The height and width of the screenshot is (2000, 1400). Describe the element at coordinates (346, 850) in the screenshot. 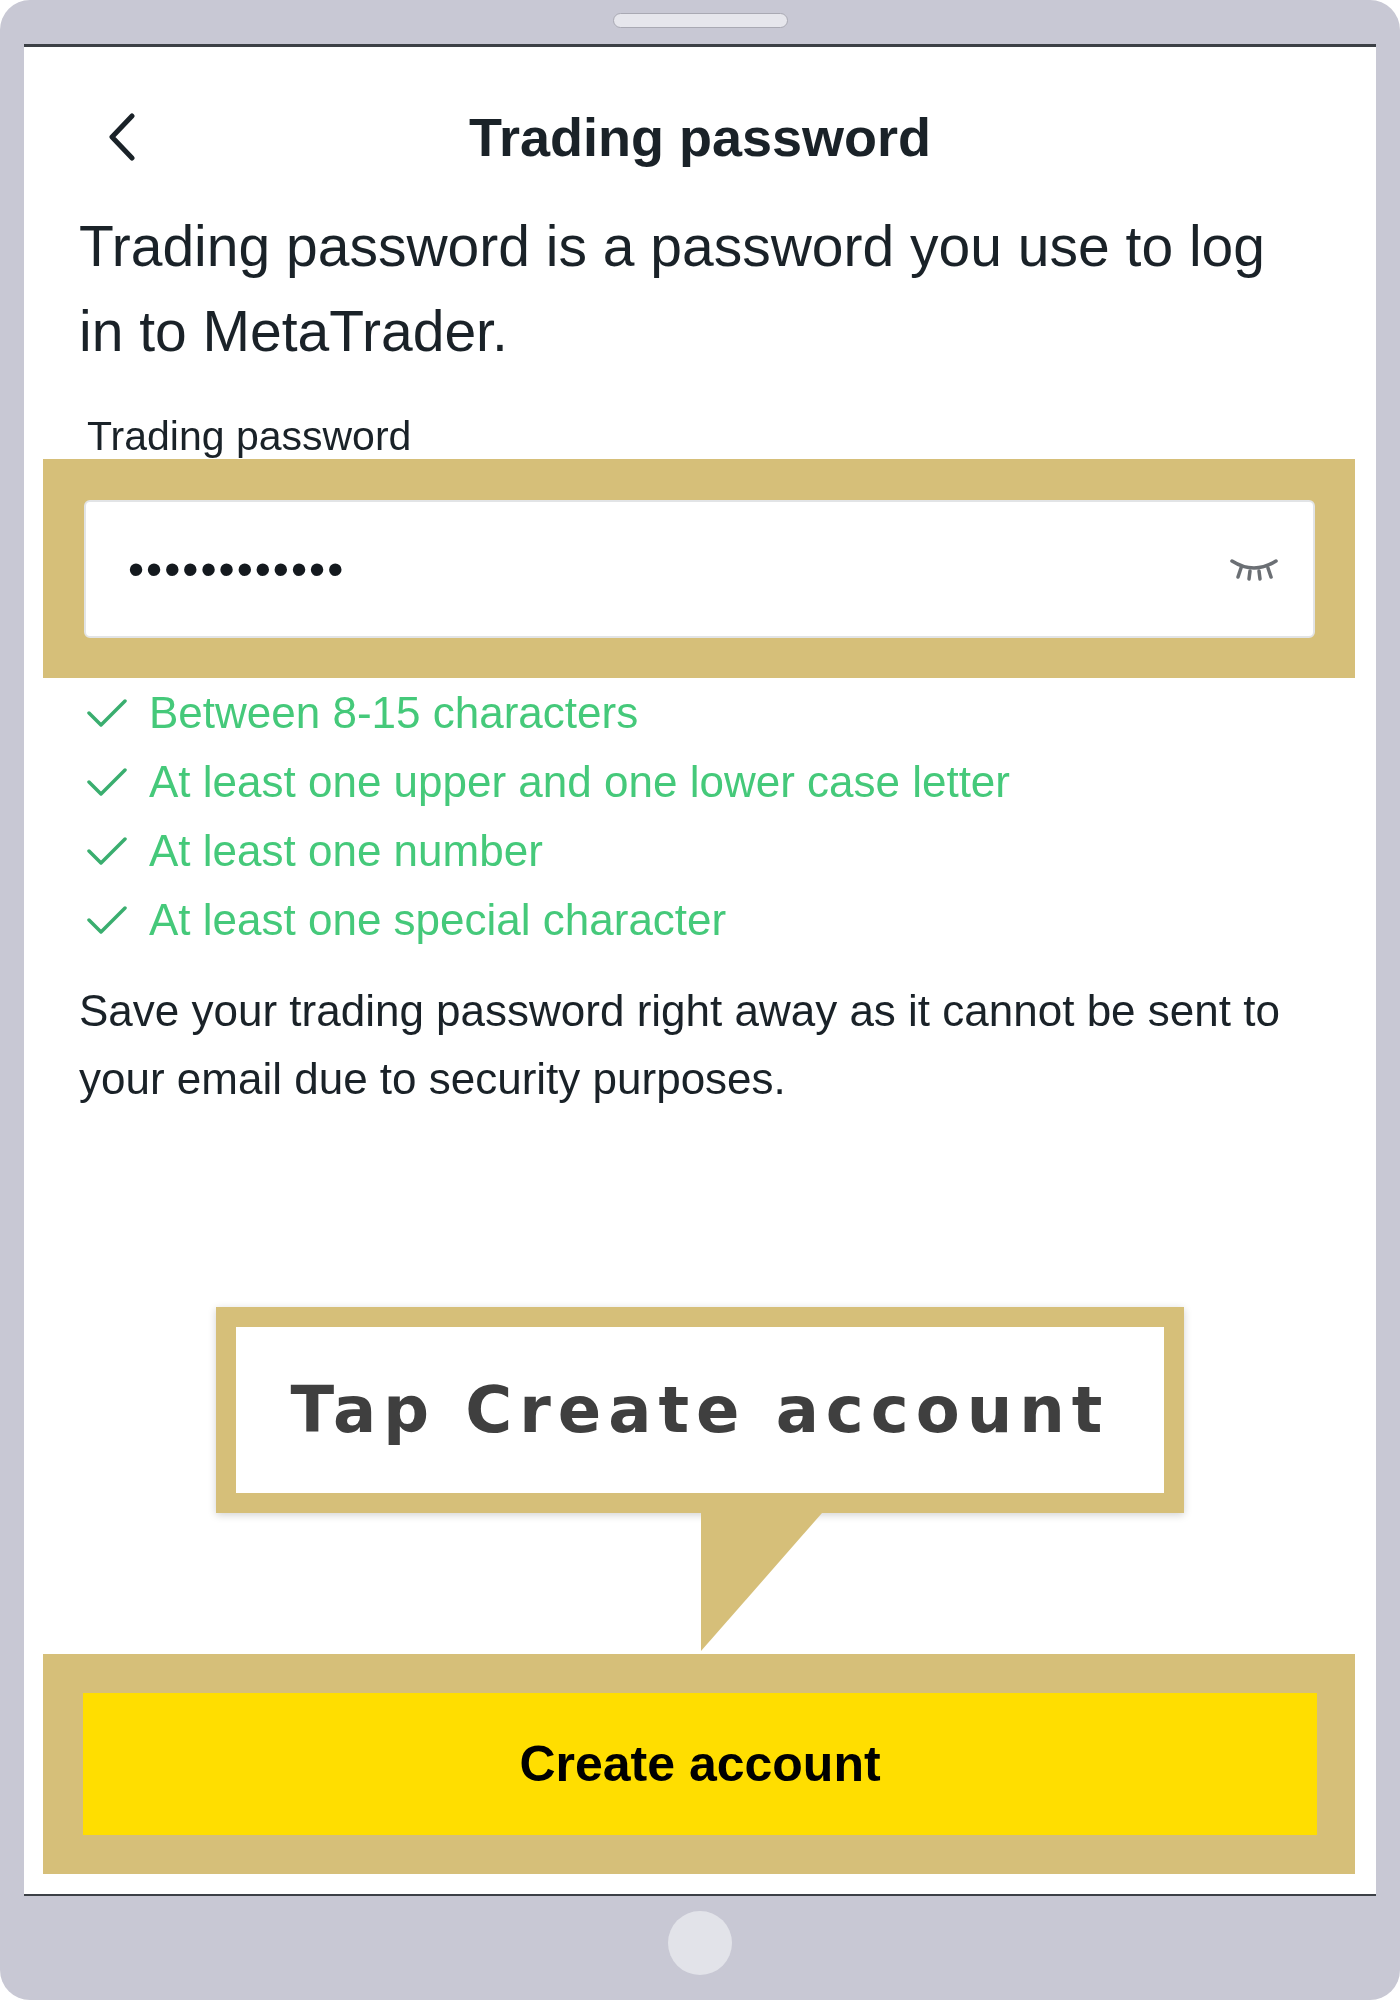

I see `requirement-text: At least one number` at that location.